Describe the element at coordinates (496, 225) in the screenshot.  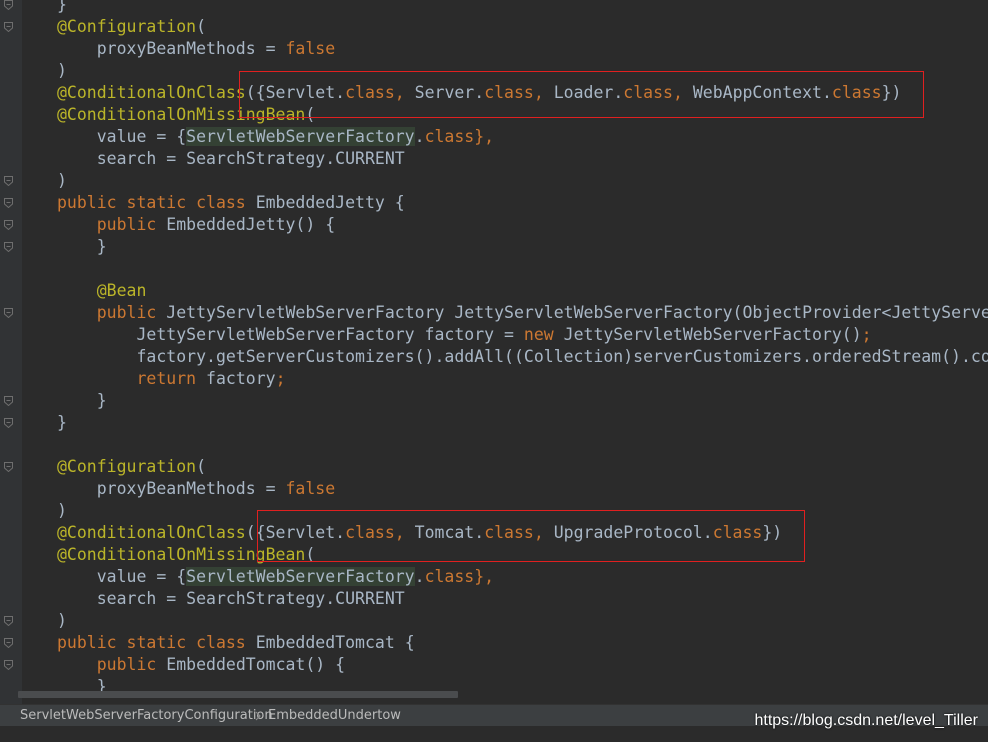
I see `code-line: public EmbeddedJetty() {` at that location.